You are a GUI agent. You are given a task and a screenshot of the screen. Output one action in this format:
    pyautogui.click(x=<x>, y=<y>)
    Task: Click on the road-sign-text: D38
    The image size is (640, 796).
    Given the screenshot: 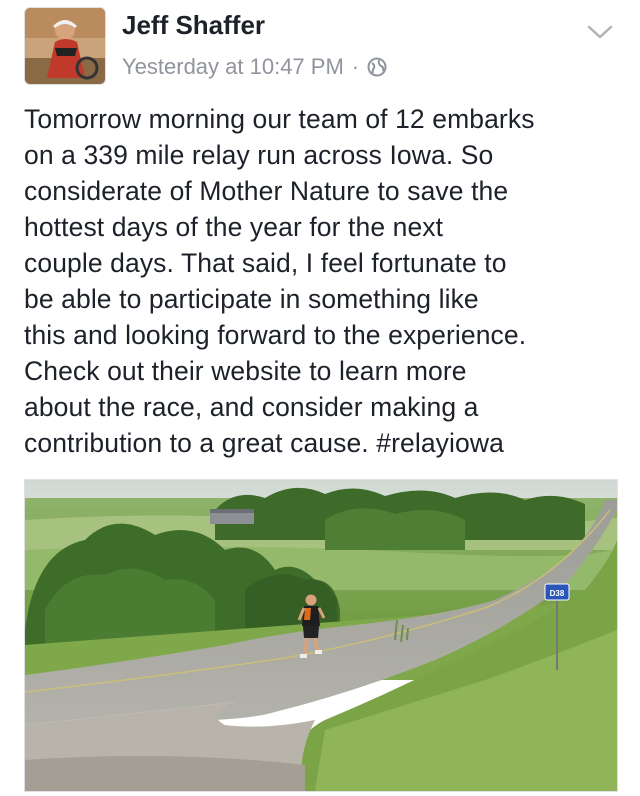 What is the action you would take?
    pyautogui.click(x=557, y=593)
    